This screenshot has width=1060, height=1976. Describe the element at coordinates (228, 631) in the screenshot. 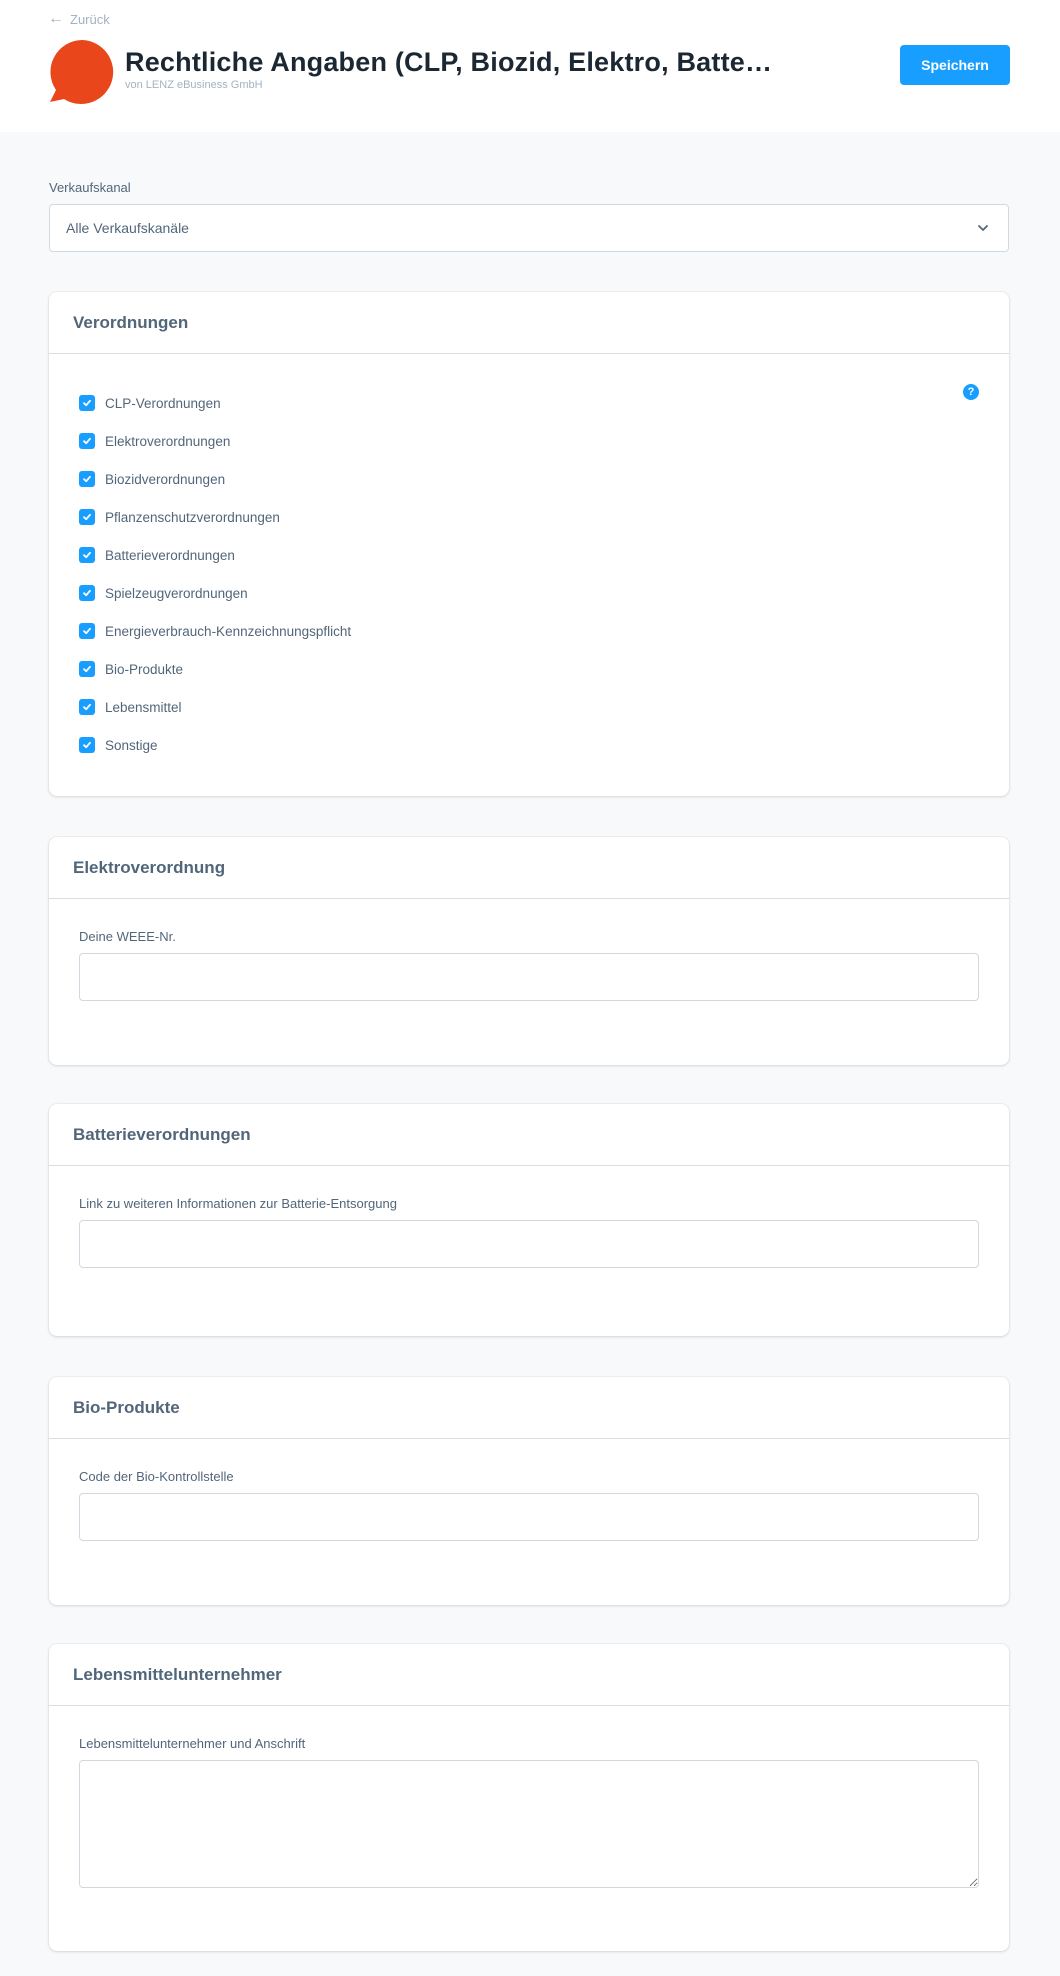

I see `checkbox-label: Energieverbrauch-Kennzeichnungspflicht` at that location.